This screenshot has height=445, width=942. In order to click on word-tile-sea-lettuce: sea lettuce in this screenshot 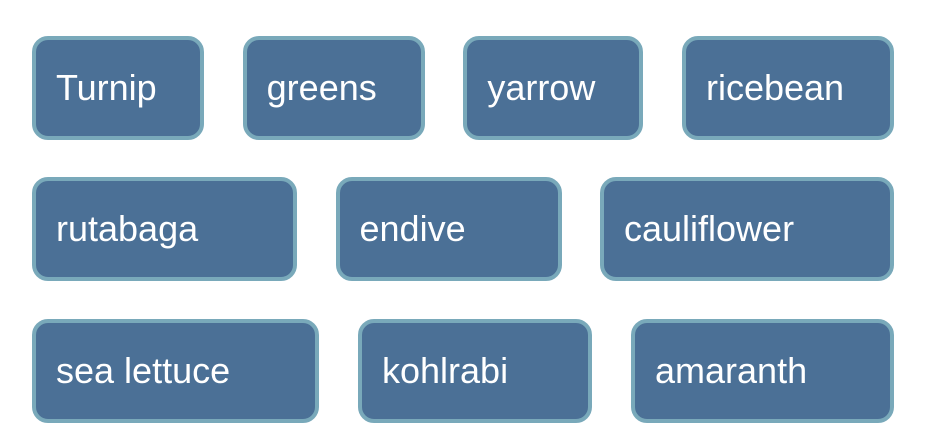, I will do `click(175, 371)`.